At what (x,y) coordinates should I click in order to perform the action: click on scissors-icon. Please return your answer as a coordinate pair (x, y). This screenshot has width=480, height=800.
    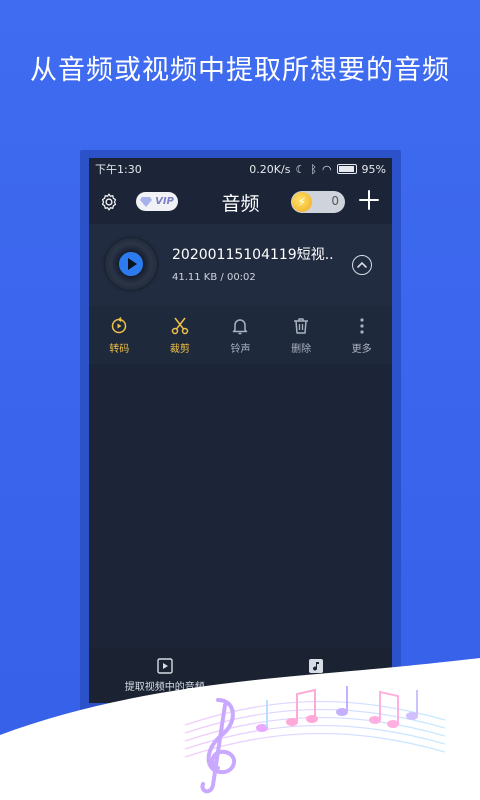
    Looking at the image, I should click on (180, 325).